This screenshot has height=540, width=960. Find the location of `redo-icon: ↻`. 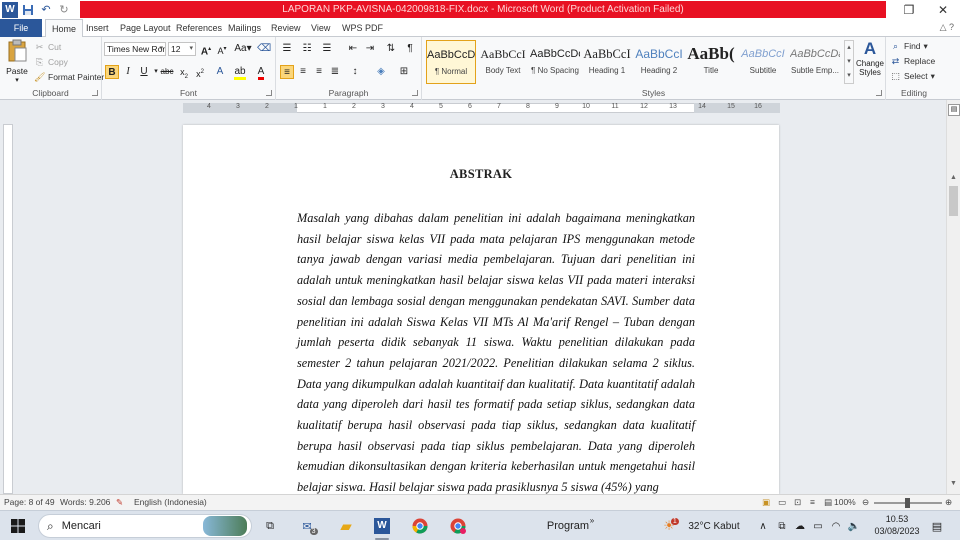

redo-icon: ↻ is located at coordinates (64, 10).